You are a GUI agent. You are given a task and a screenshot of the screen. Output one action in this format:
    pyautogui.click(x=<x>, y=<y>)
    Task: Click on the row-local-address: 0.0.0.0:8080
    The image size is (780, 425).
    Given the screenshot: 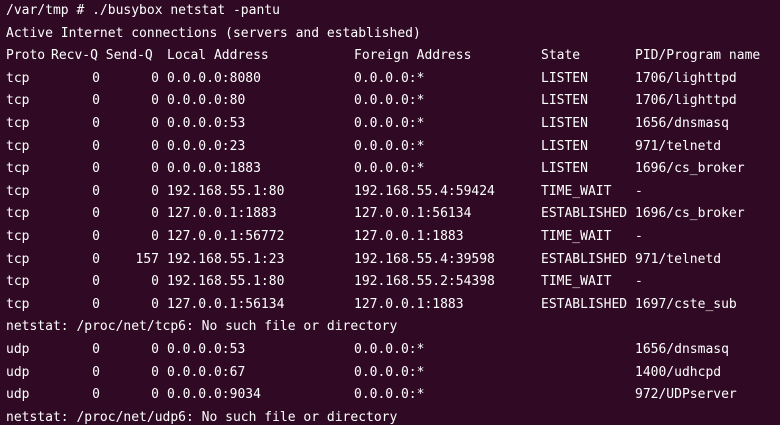 What is the action you would take?
    pyautogui.click(x=214, y=78)
    